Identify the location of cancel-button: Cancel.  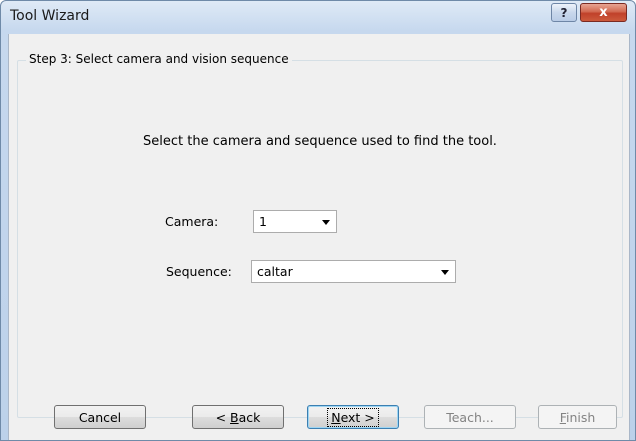
(100, 417).